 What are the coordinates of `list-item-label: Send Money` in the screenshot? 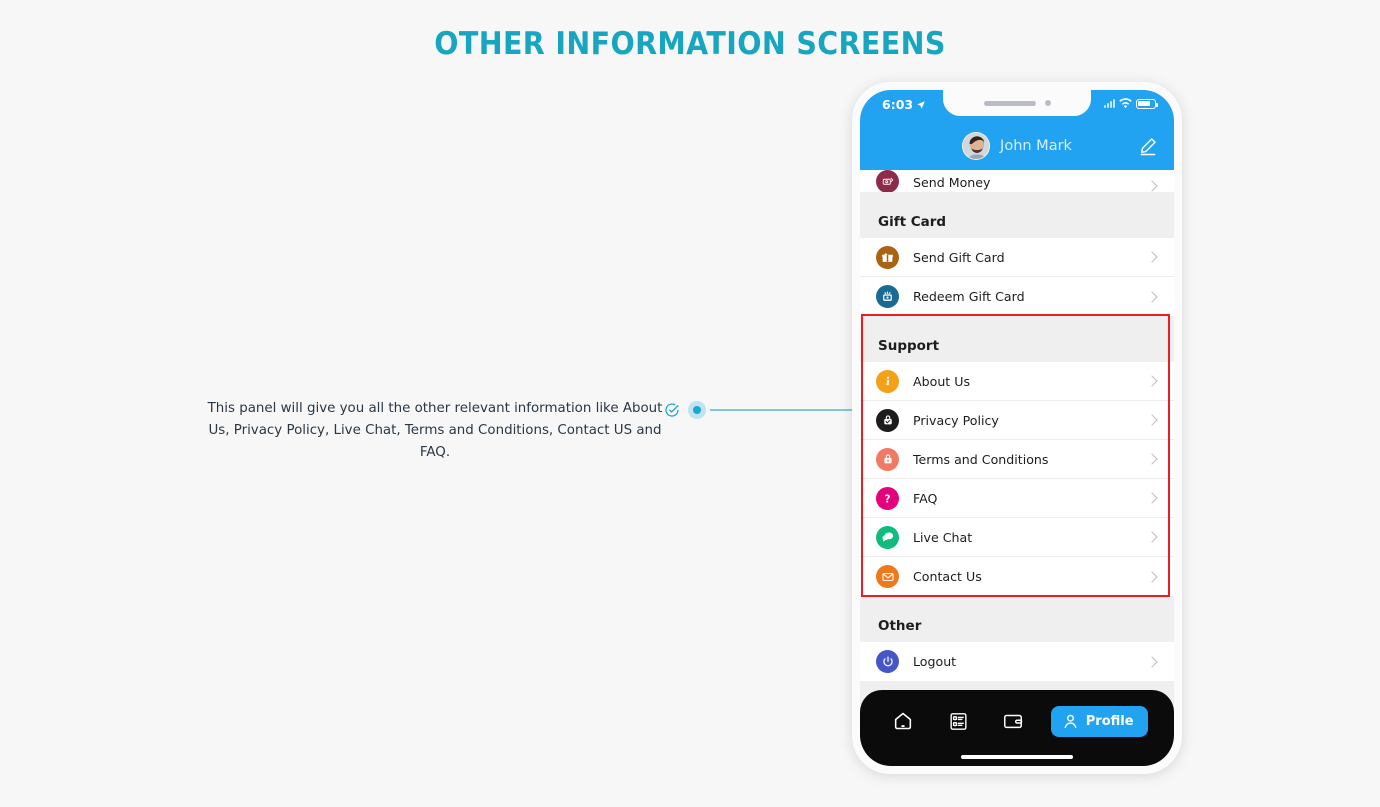 It's located at (952, 182).